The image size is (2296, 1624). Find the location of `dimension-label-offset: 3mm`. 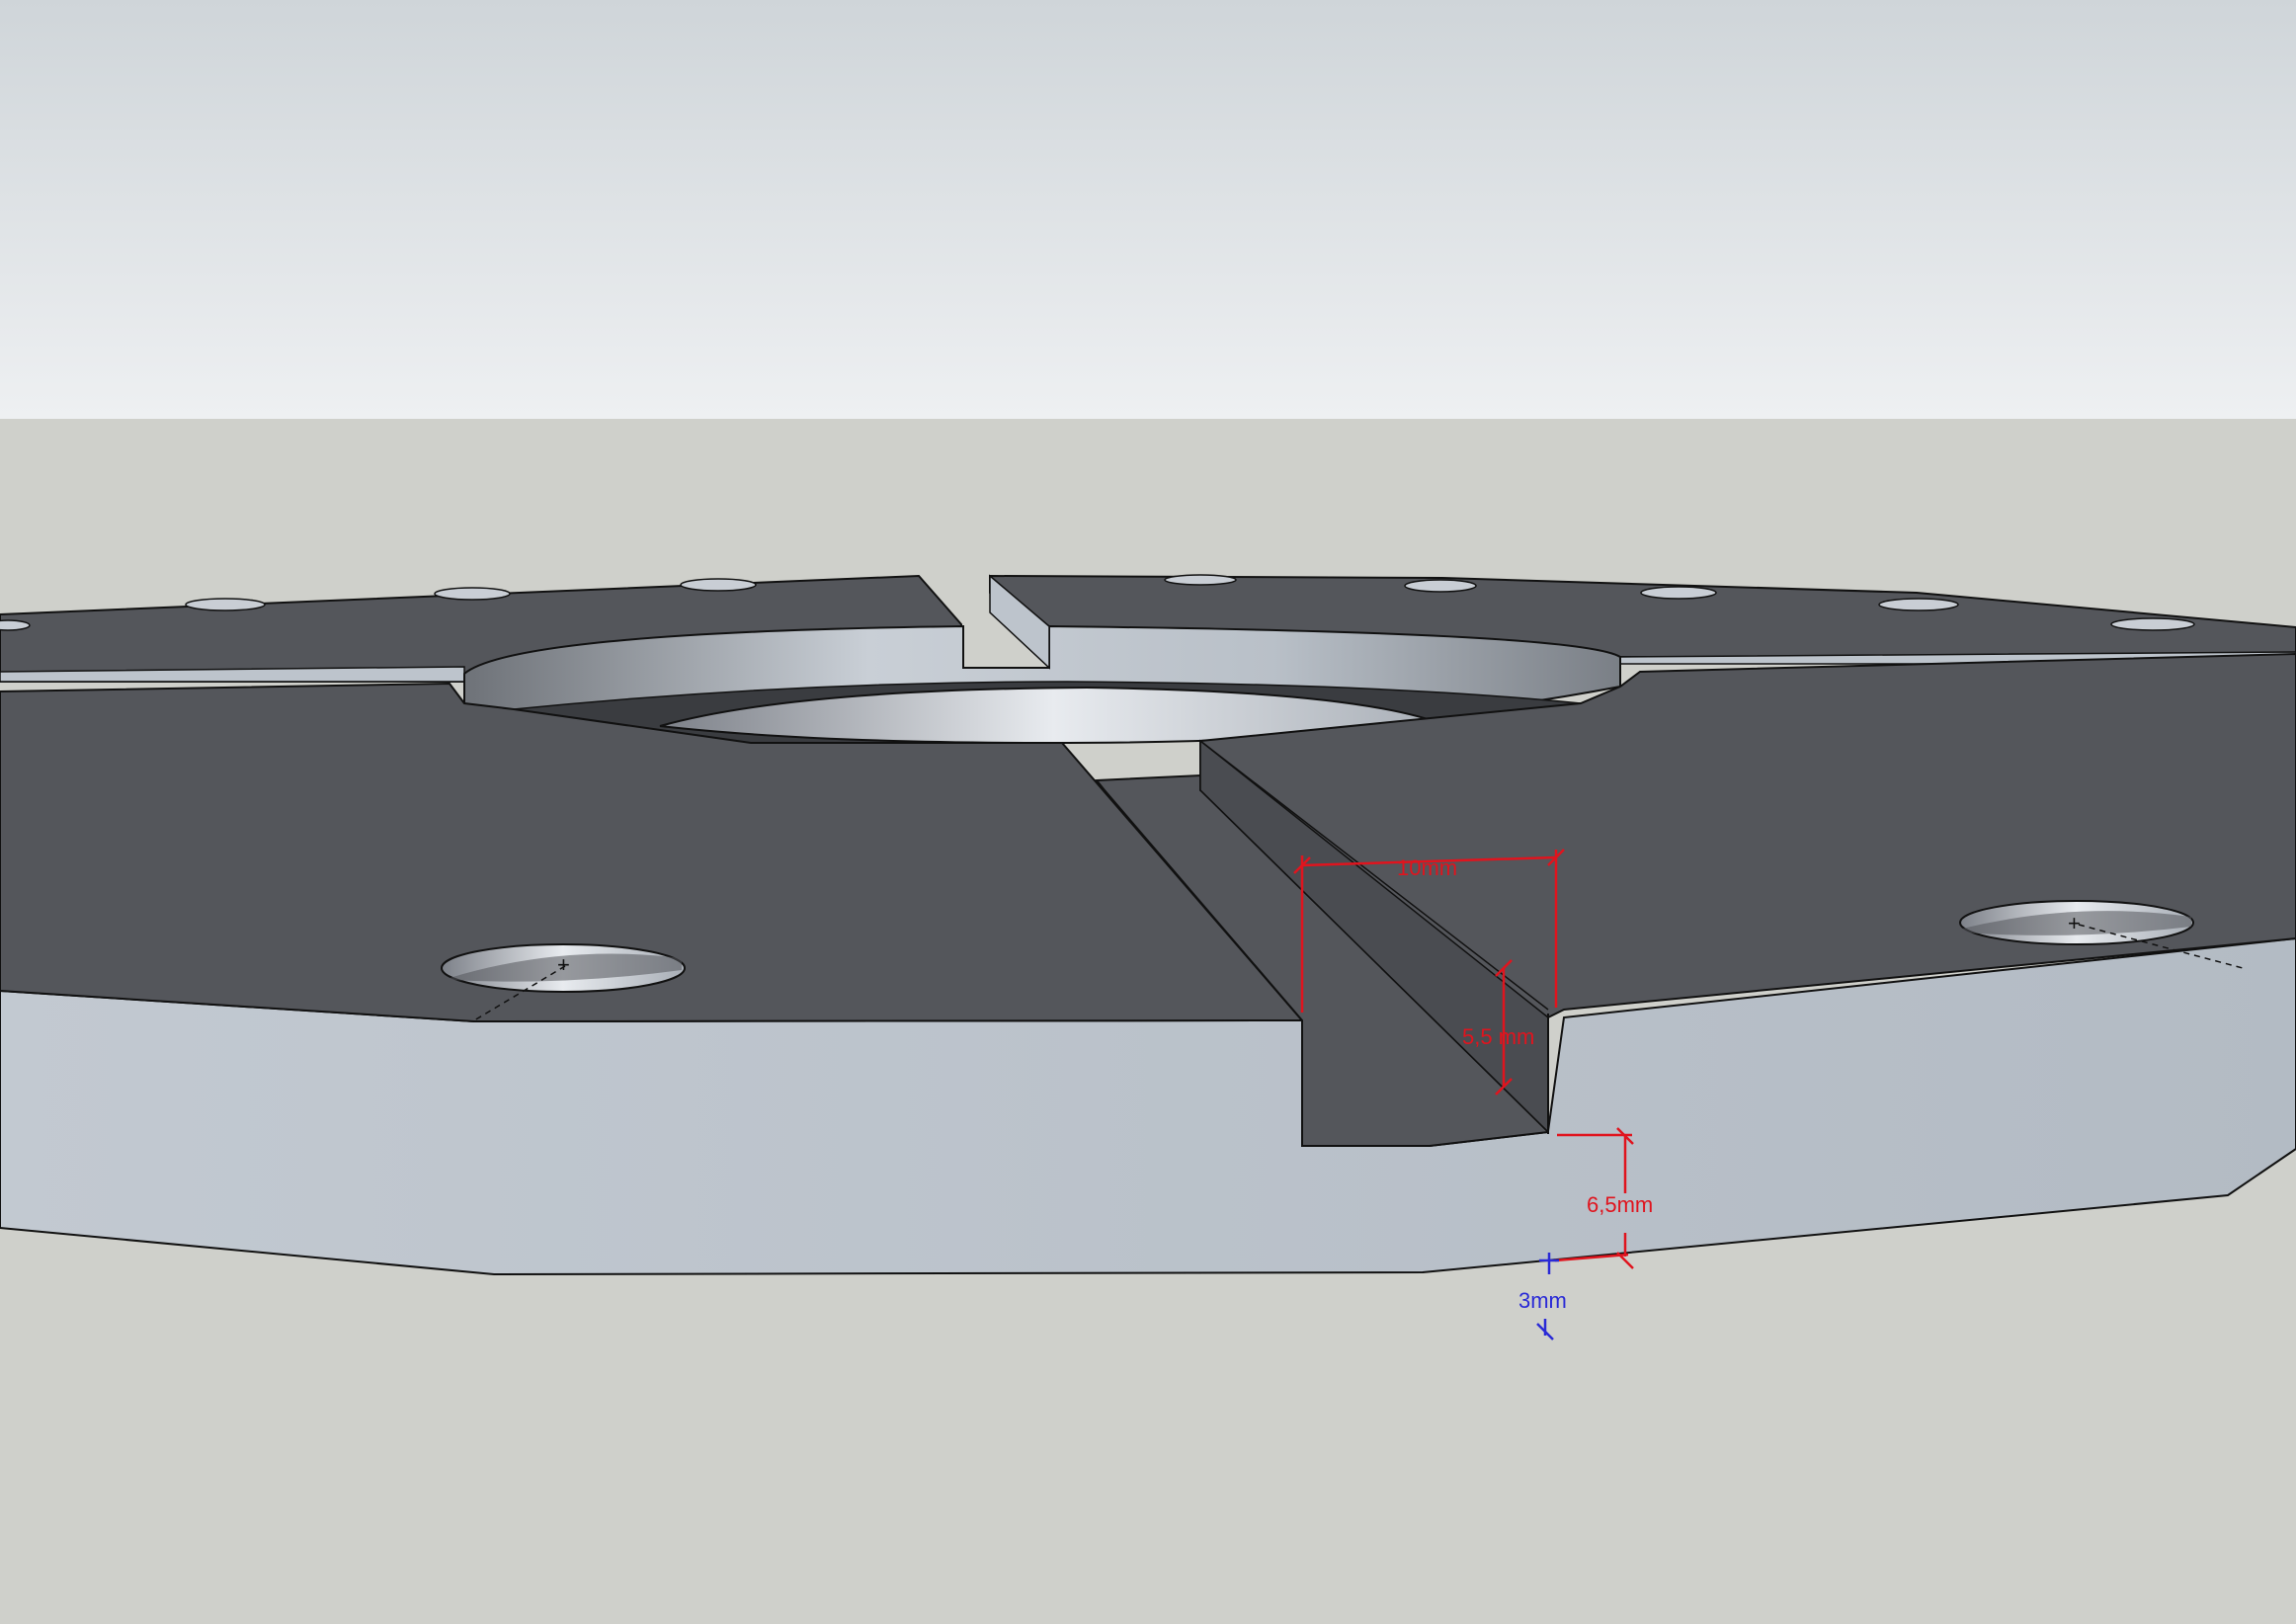

dimension-label-offset: 3mm is located at coordinates (1542, 1300).